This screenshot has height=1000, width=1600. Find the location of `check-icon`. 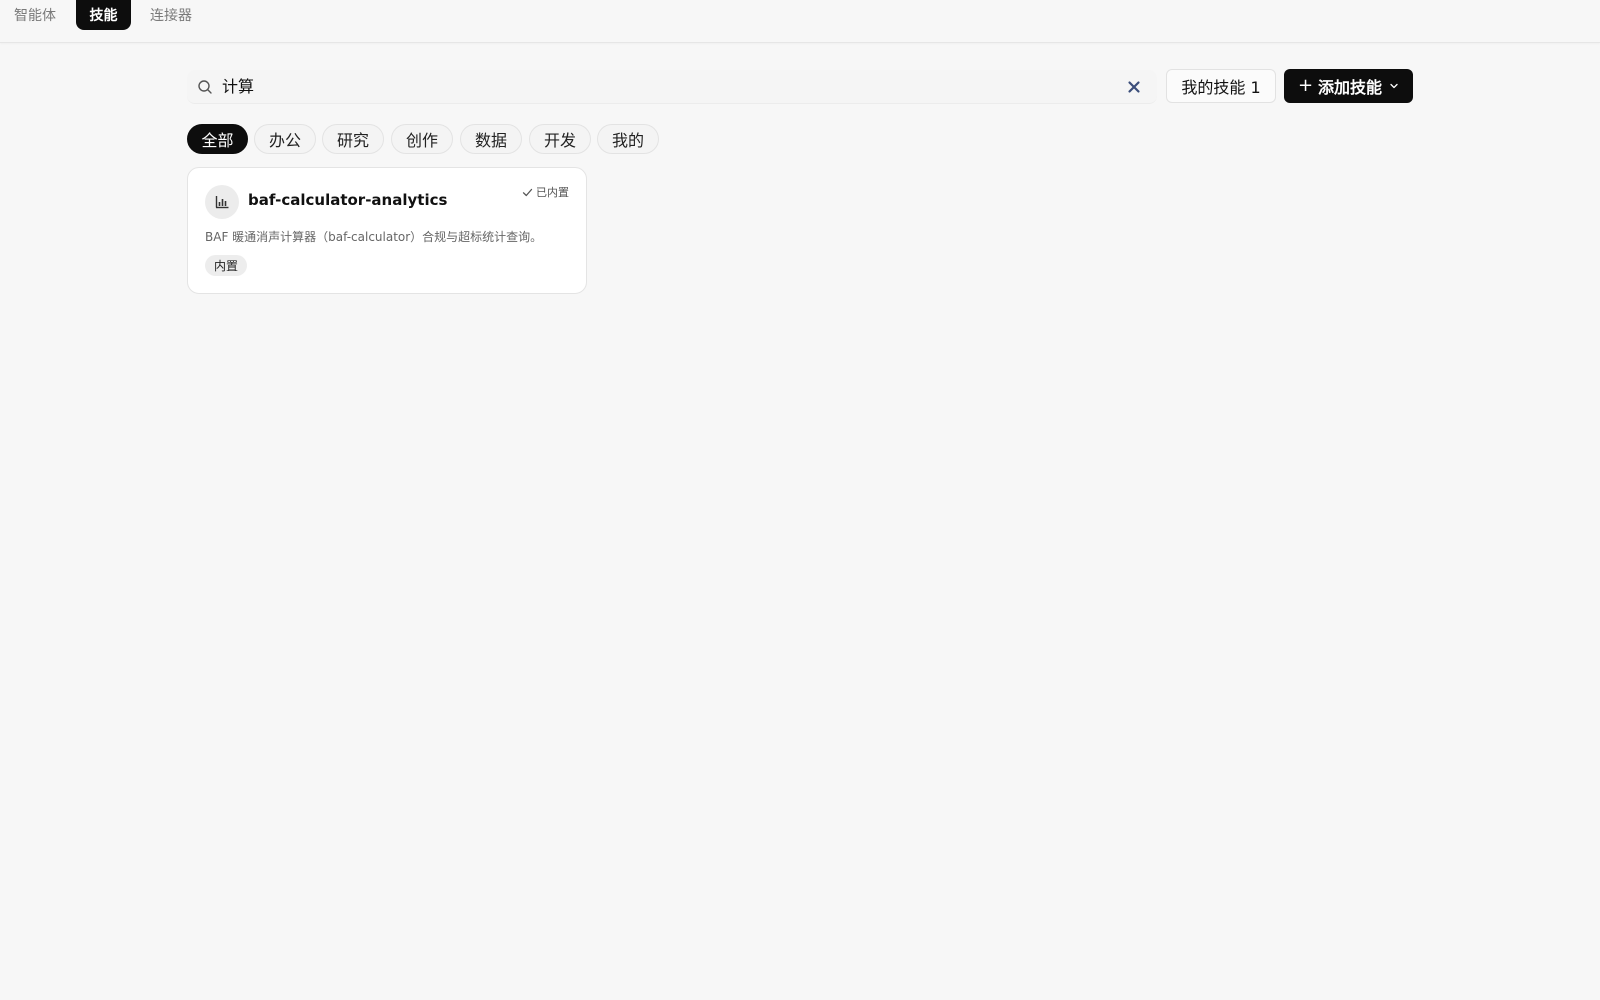

check-icon is located at coordinates (527, 192).